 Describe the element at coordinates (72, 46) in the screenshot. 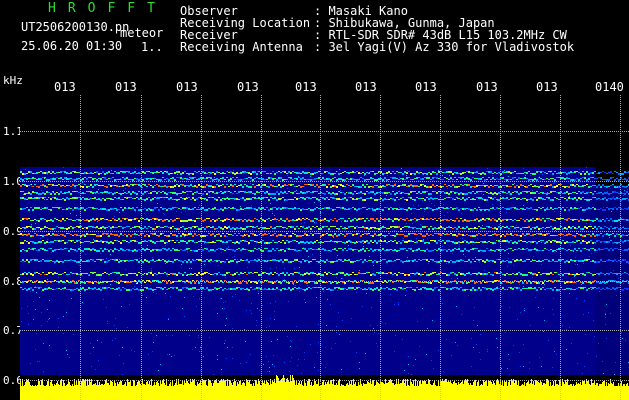

I see `datetime: 25.06.20 01:30` at that location.